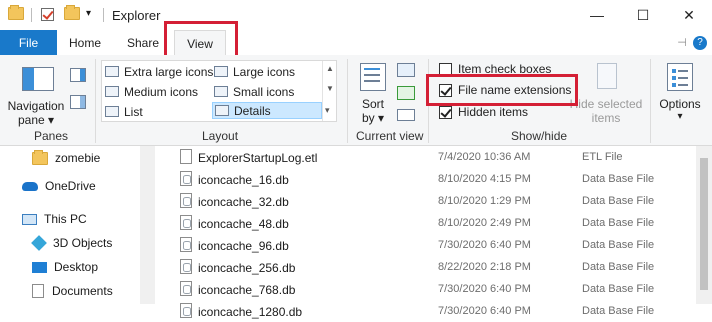  What do you see at coordinates (689, 15) in the screenshot?
I see `close-button: ✕` at bounding box center [689, 15].